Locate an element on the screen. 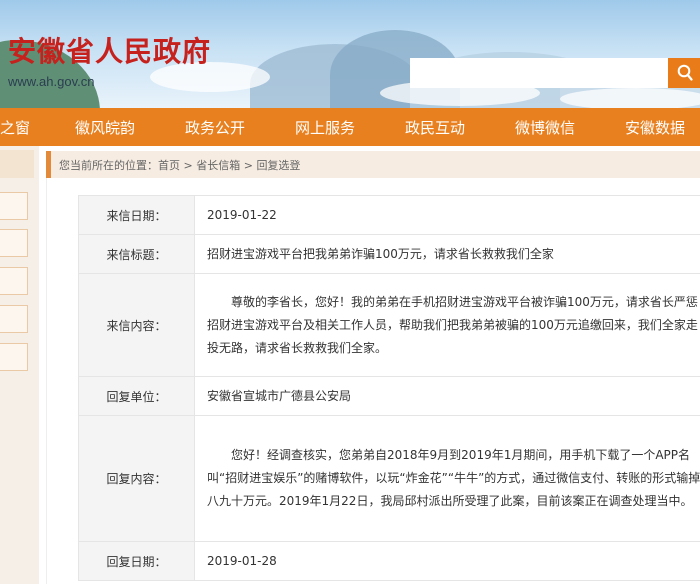  nav-item-data: 安徽数据 is located at coordinates (655, 127).